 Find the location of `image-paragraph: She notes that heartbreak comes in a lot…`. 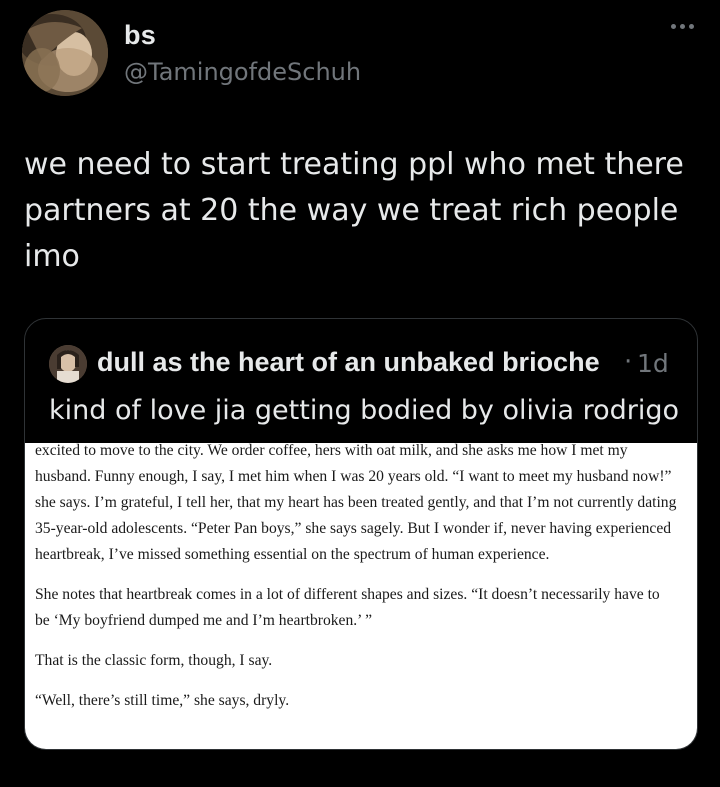

image-paragraph: She notes that heartbreak comes in a lot… is located at coordinates (347, 607).